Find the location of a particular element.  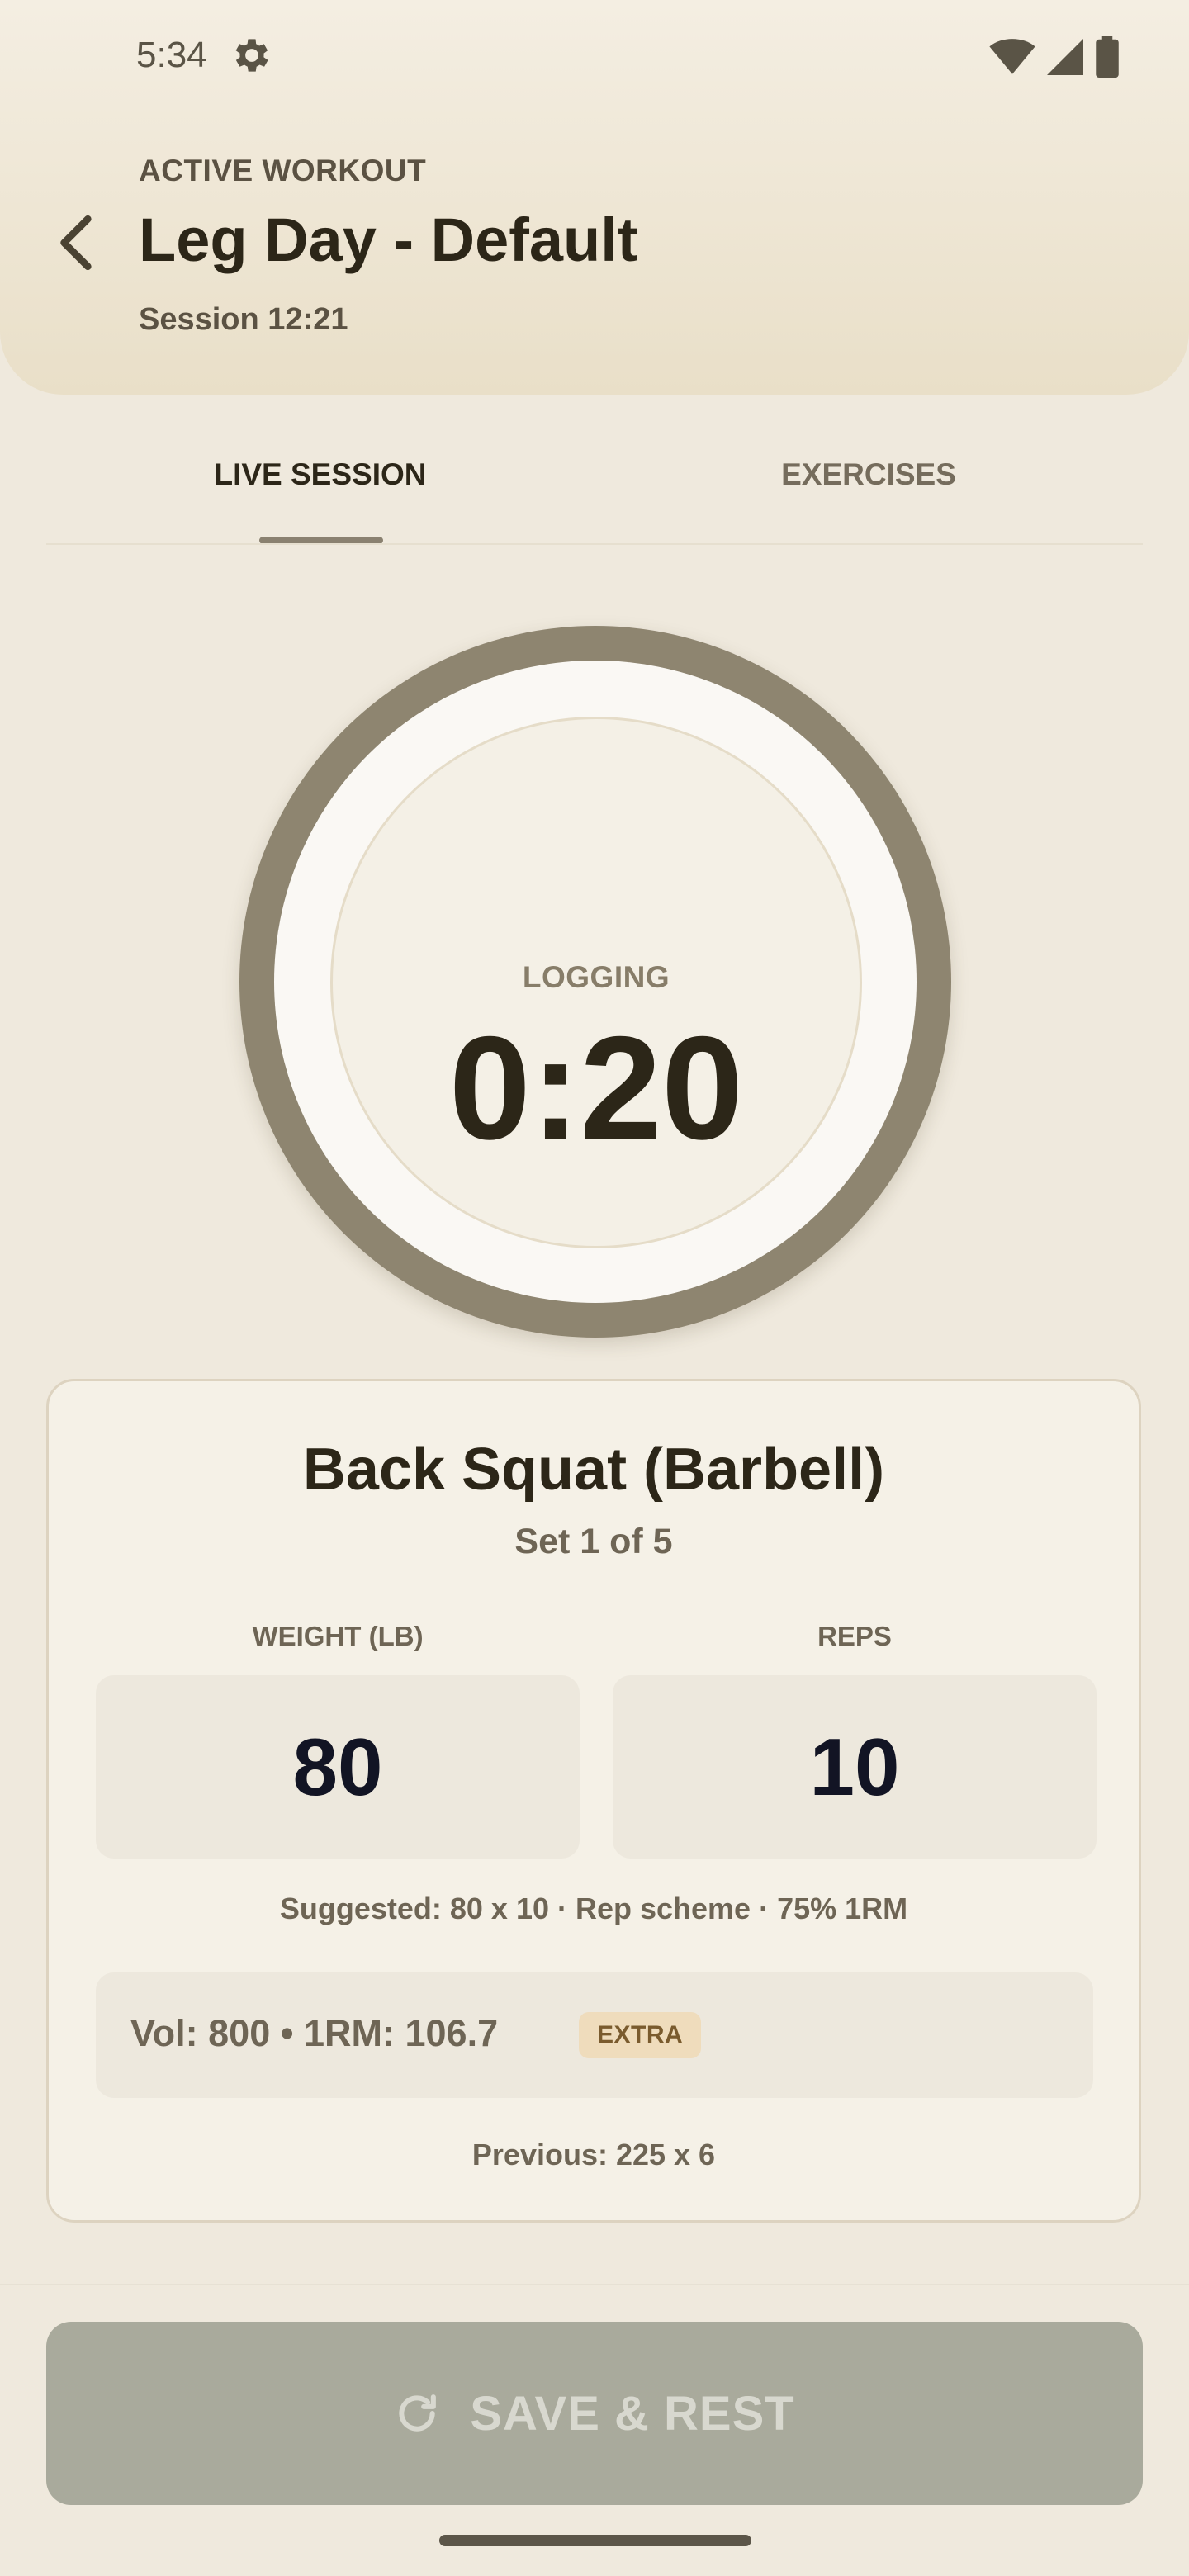

chevron-left-icon is located at coordinates (76, 243).